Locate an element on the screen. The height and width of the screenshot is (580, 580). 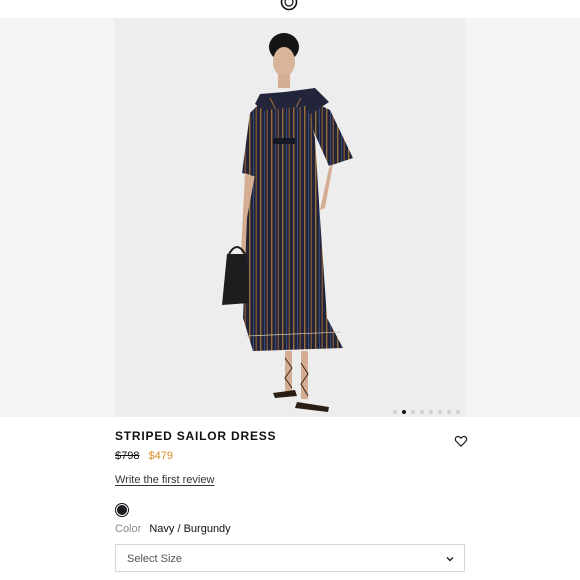
color-swatch-navy-burgundy is located at coordinates (122, 510).